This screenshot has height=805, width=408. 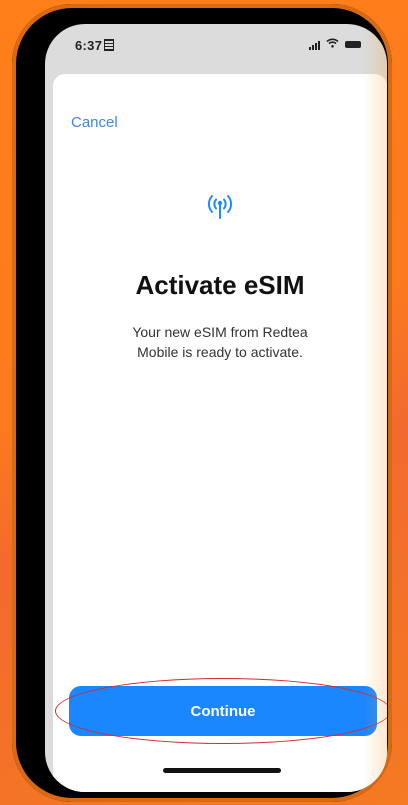 What do you see at coordinates (94, 122) in the screenshot?
I see `cancel-button: Cancel` at bounding box center [94, 122].